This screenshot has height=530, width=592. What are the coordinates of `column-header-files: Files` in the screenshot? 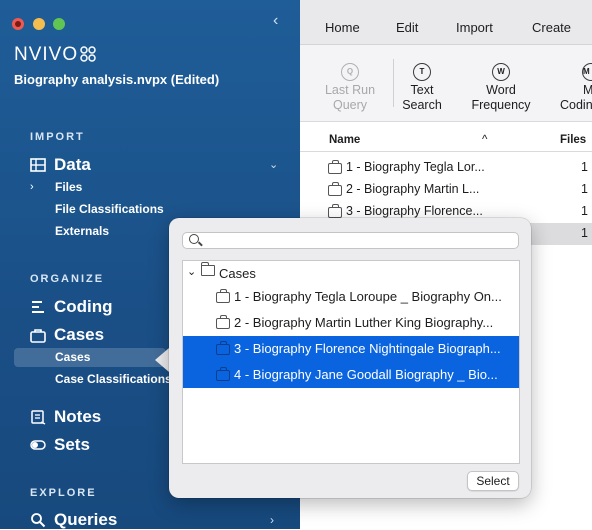 It's located at (573, 140).